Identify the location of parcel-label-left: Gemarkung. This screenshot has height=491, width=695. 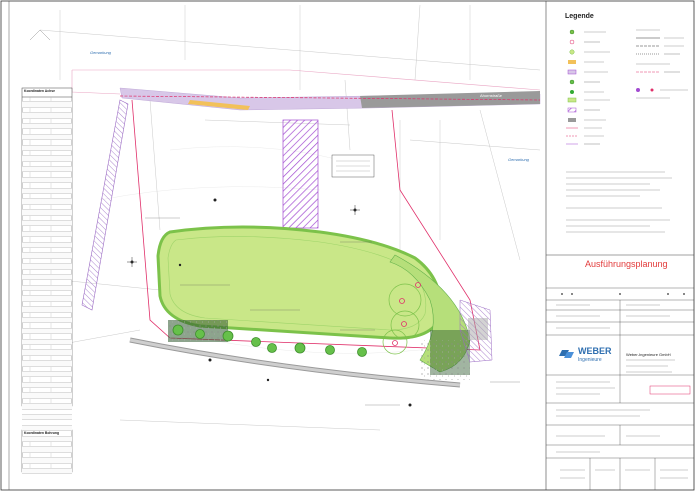
(100, 52).